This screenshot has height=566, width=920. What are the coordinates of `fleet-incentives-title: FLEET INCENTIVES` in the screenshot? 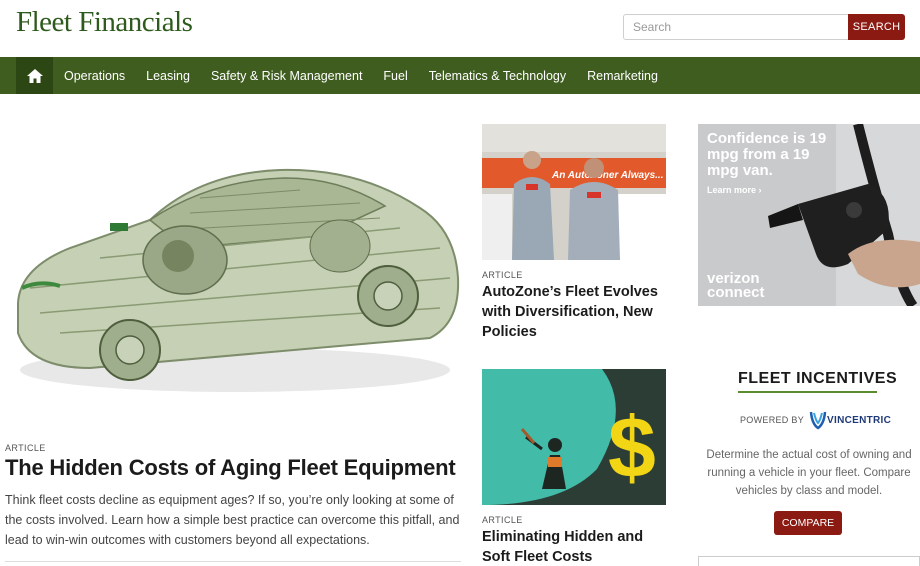 It's located at (818, 378).